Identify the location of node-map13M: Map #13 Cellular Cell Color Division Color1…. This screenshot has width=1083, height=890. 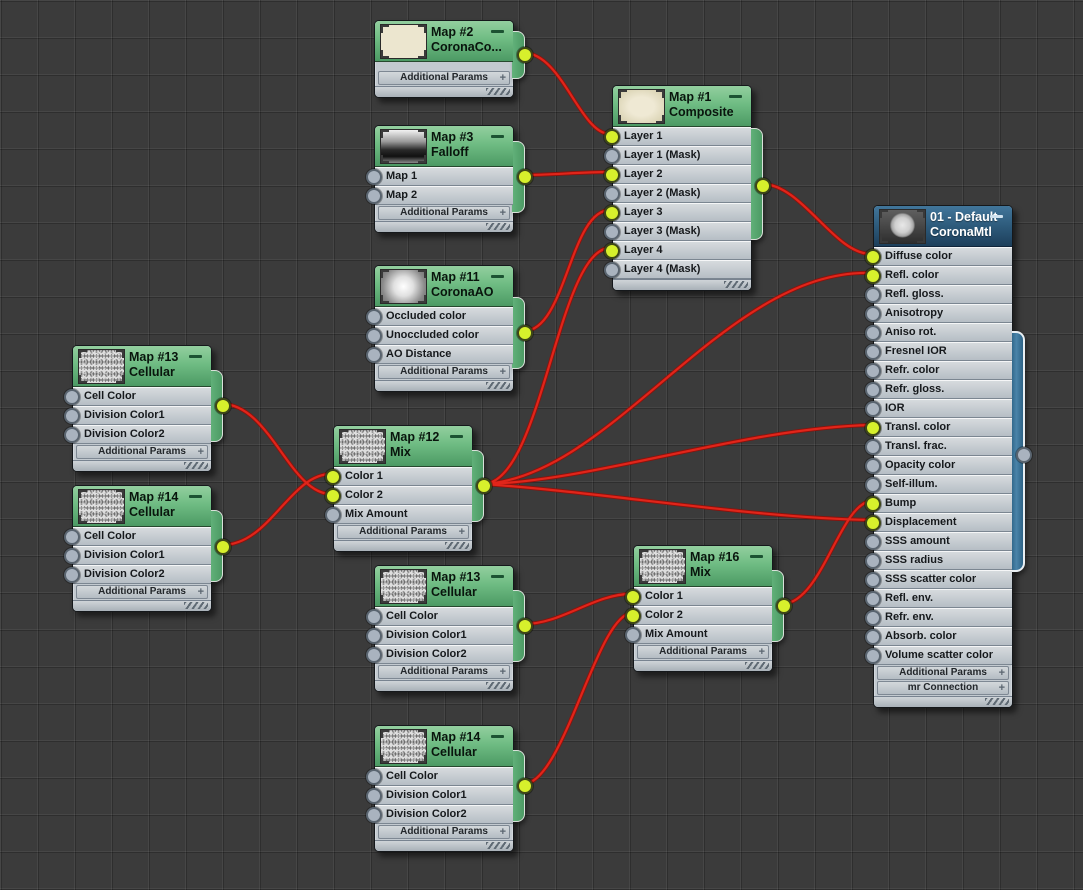
(449, 628).